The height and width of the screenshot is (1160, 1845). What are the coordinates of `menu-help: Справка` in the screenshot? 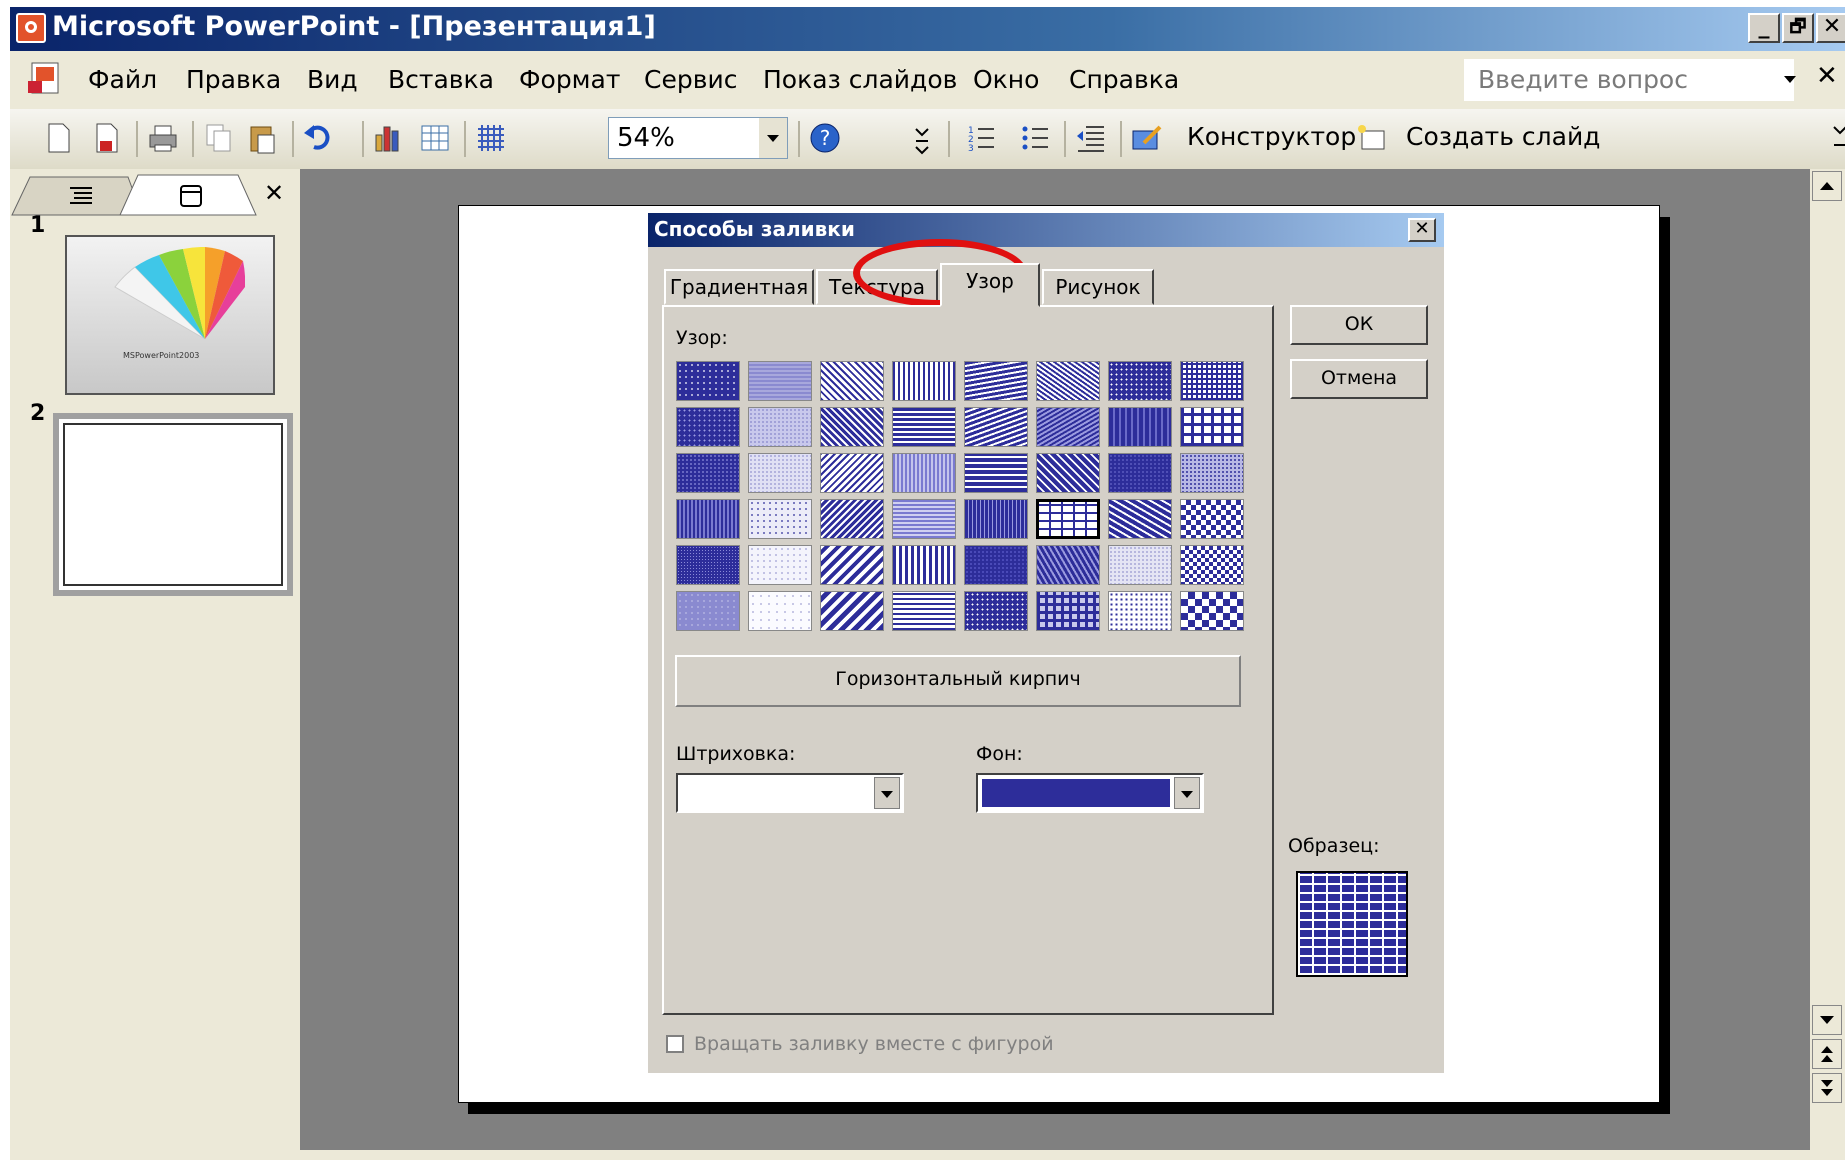 It's located at (1124, 79).